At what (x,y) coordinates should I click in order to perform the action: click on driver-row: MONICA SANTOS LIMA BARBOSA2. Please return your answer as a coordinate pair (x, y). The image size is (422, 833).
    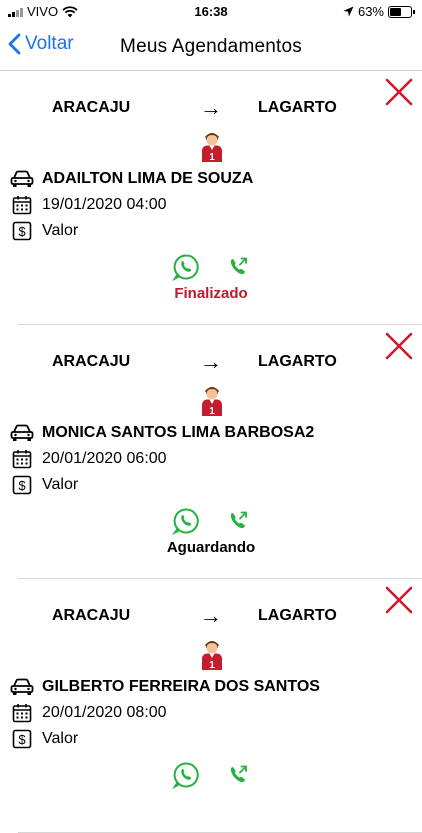
    Looking at the image, I should click on (162, 433).